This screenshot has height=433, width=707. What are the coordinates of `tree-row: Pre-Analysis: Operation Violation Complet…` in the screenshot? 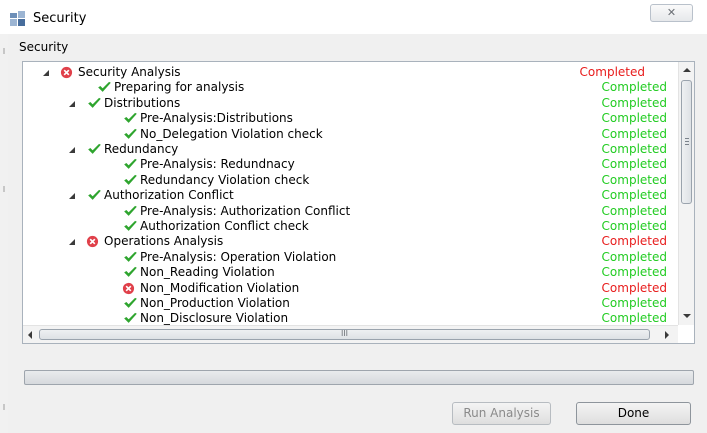 It's located at (350, 257).